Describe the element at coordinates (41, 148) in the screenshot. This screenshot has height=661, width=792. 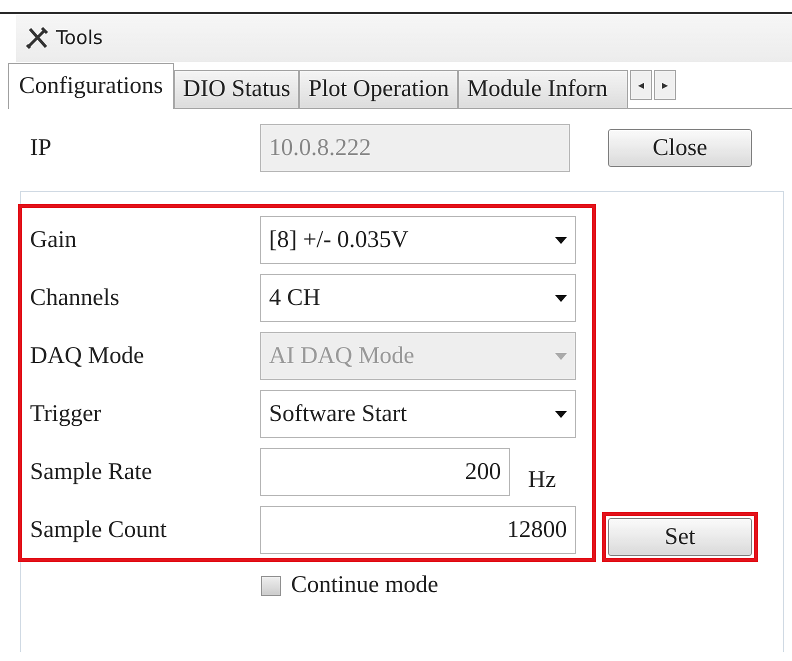
I see `ip-label: IP` at that location.